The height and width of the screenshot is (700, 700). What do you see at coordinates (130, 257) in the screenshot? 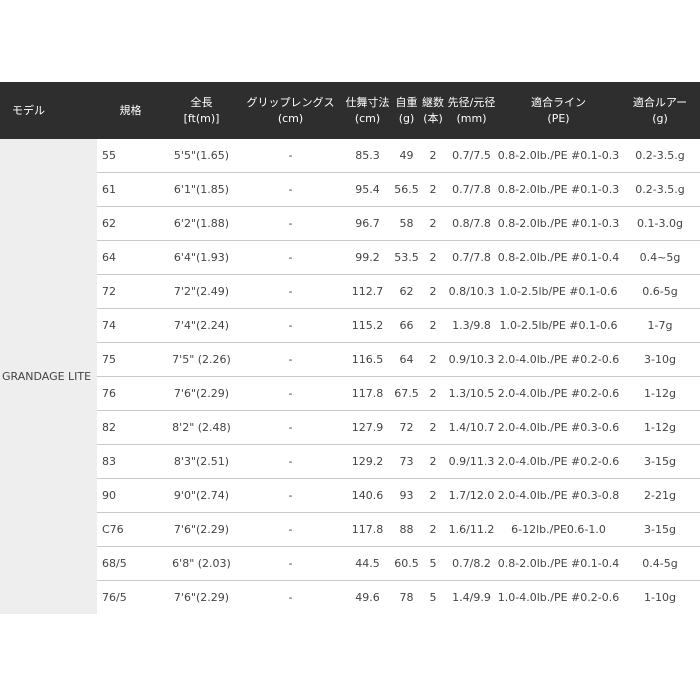
I see `cell-spec: 64` at bounding box center [130, 257].